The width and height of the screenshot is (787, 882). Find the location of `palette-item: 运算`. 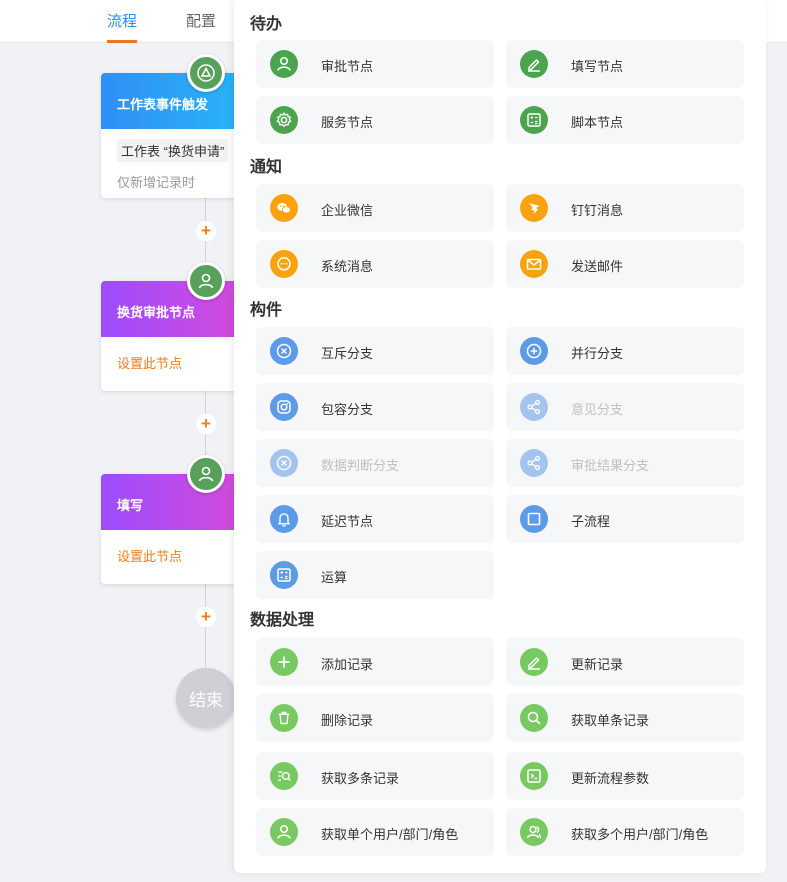

palette-item: 运算 is located at coordinates (375, 575).